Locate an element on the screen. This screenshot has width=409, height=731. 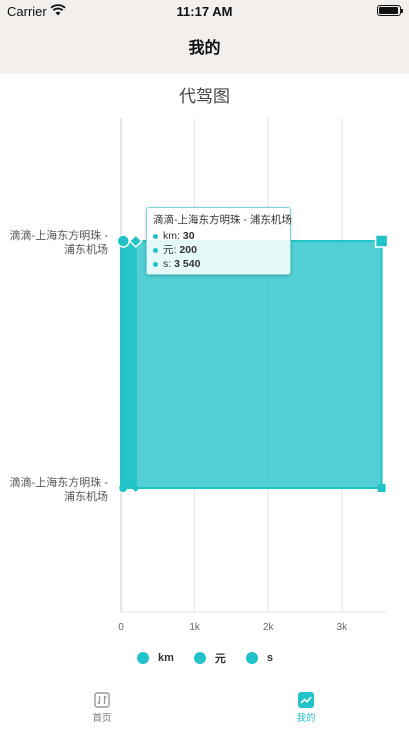
tooltip-row-s: s:3 540 is located at coordinates (218, 264).